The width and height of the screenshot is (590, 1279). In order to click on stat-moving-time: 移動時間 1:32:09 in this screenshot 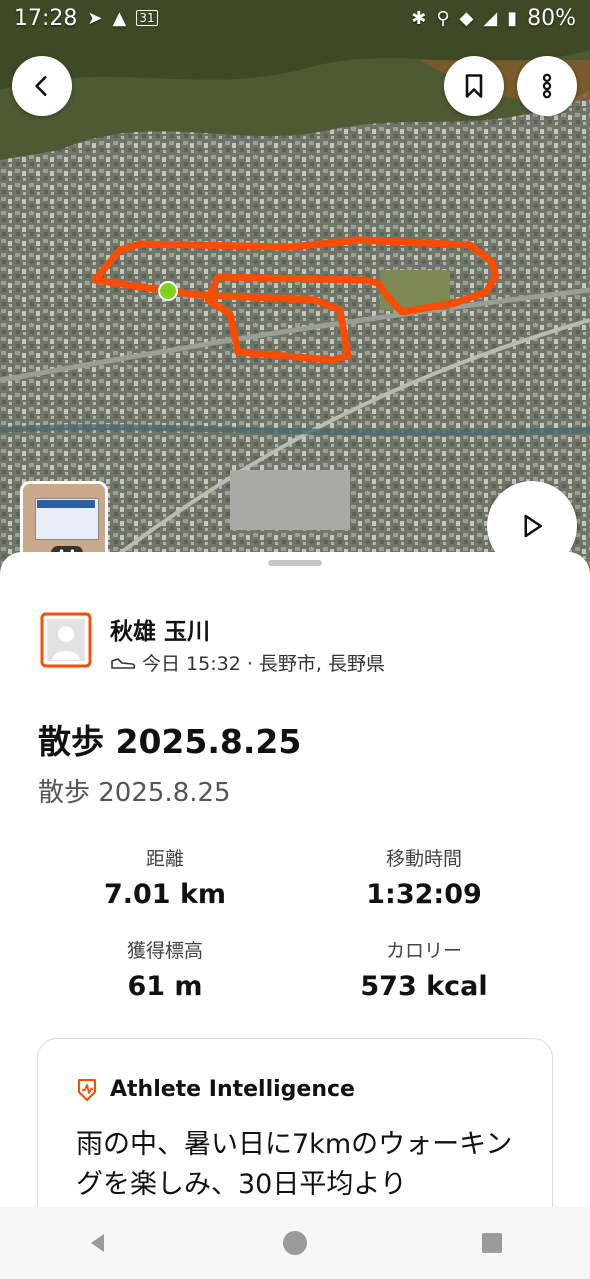, I will do `click(424, 877)`.